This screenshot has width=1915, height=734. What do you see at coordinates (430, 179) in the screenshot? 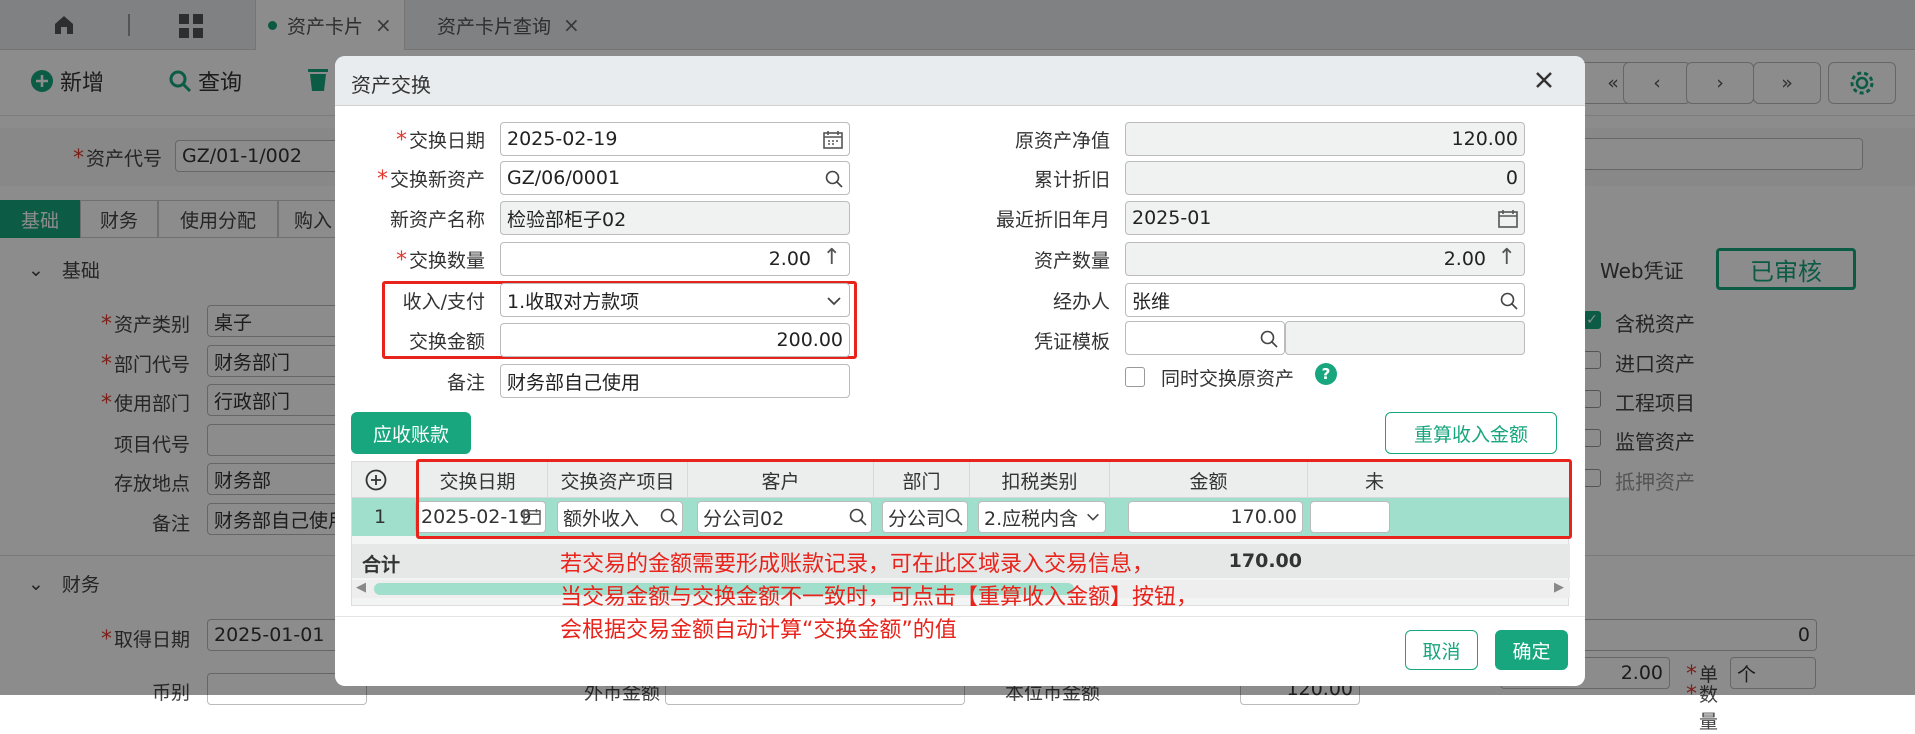
I see `new-asset-label: * 交换新资产` at bounding box center [430, 179].